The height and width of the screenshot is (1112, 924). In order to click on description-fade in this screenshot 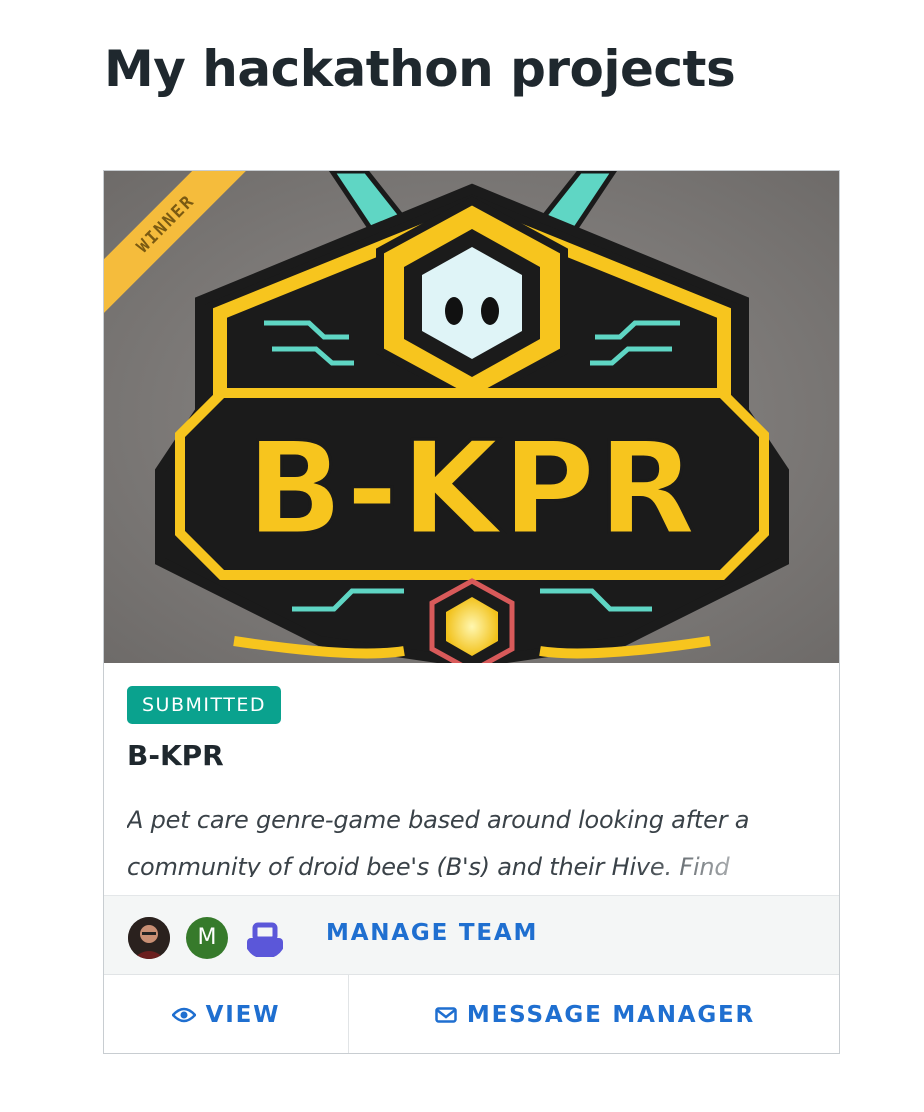, I will do `click(727, 860)`.